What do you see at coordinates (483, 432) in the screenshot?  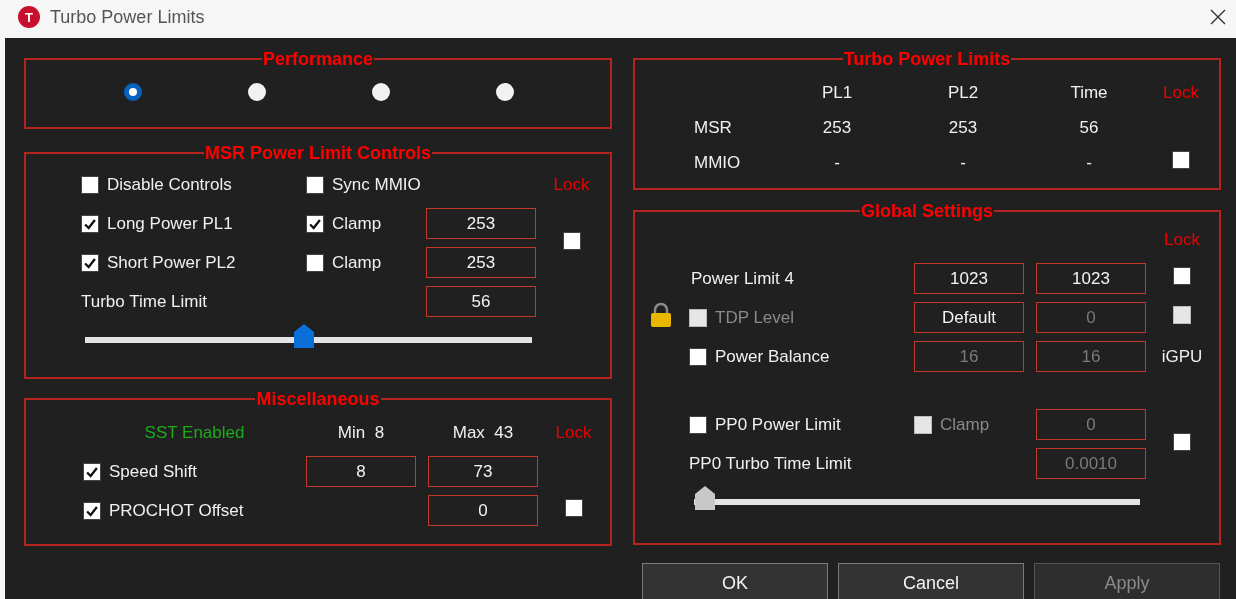 I see `max-label: Max 43` at bounding box center [483, 432].